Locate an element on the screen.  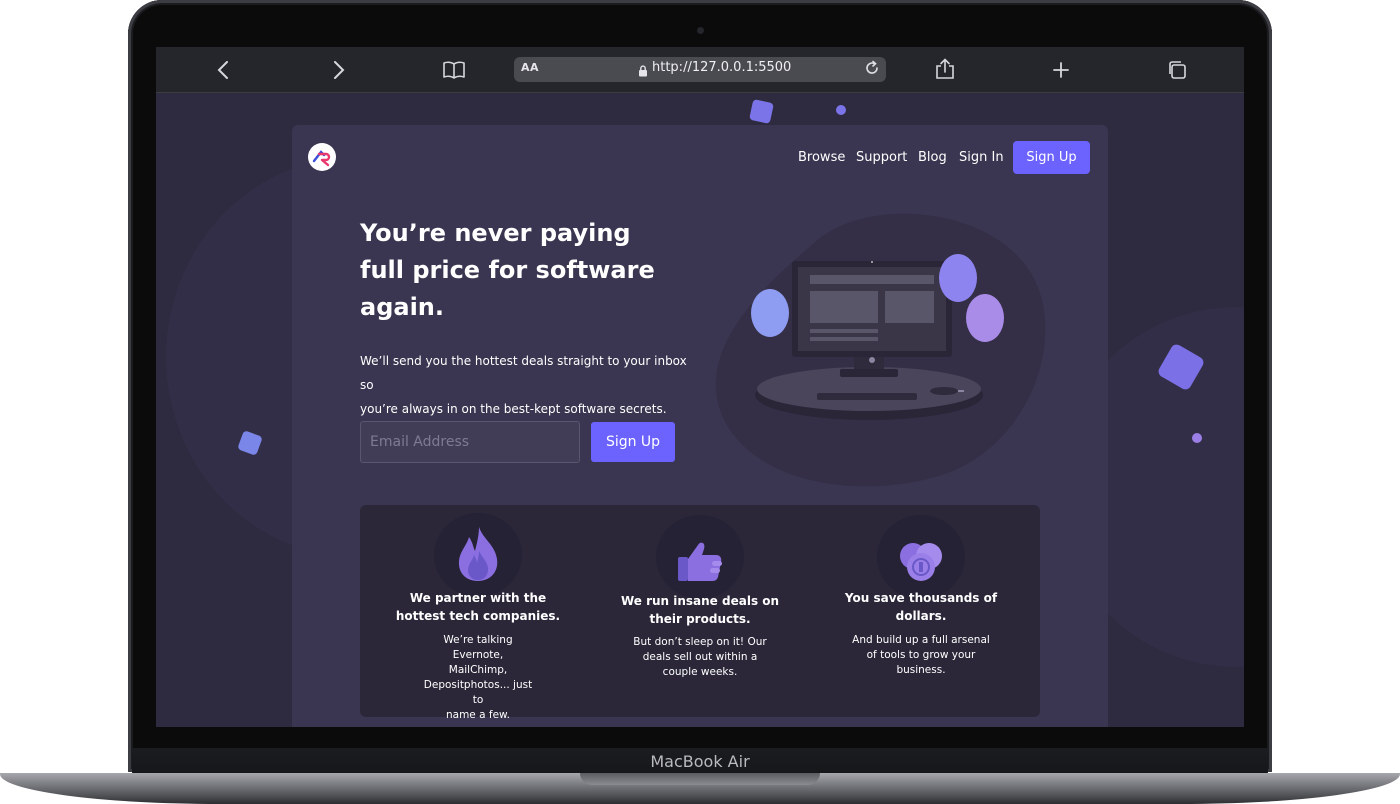
feature-title-line: their products. is located at coordinates (700, 619).